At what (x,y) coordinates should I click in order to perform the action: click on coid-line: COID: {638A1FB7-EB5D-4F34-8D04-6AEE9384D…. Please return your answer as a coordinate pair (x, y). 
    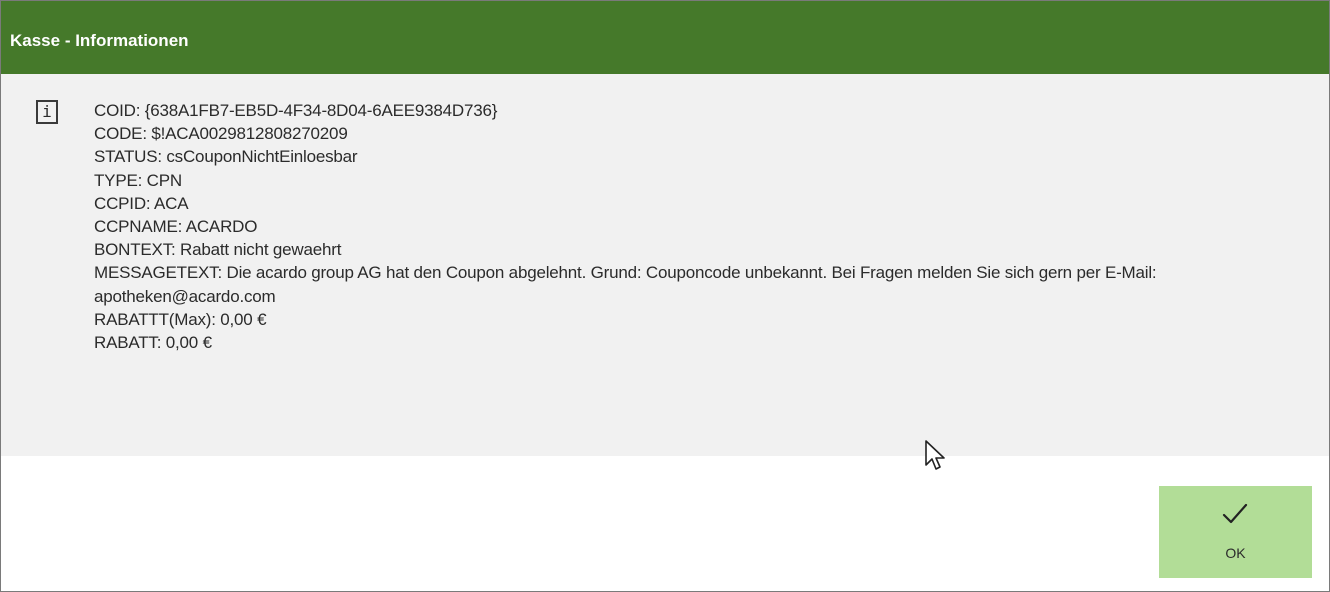
    Looking at the image, I should click on (296, 110).